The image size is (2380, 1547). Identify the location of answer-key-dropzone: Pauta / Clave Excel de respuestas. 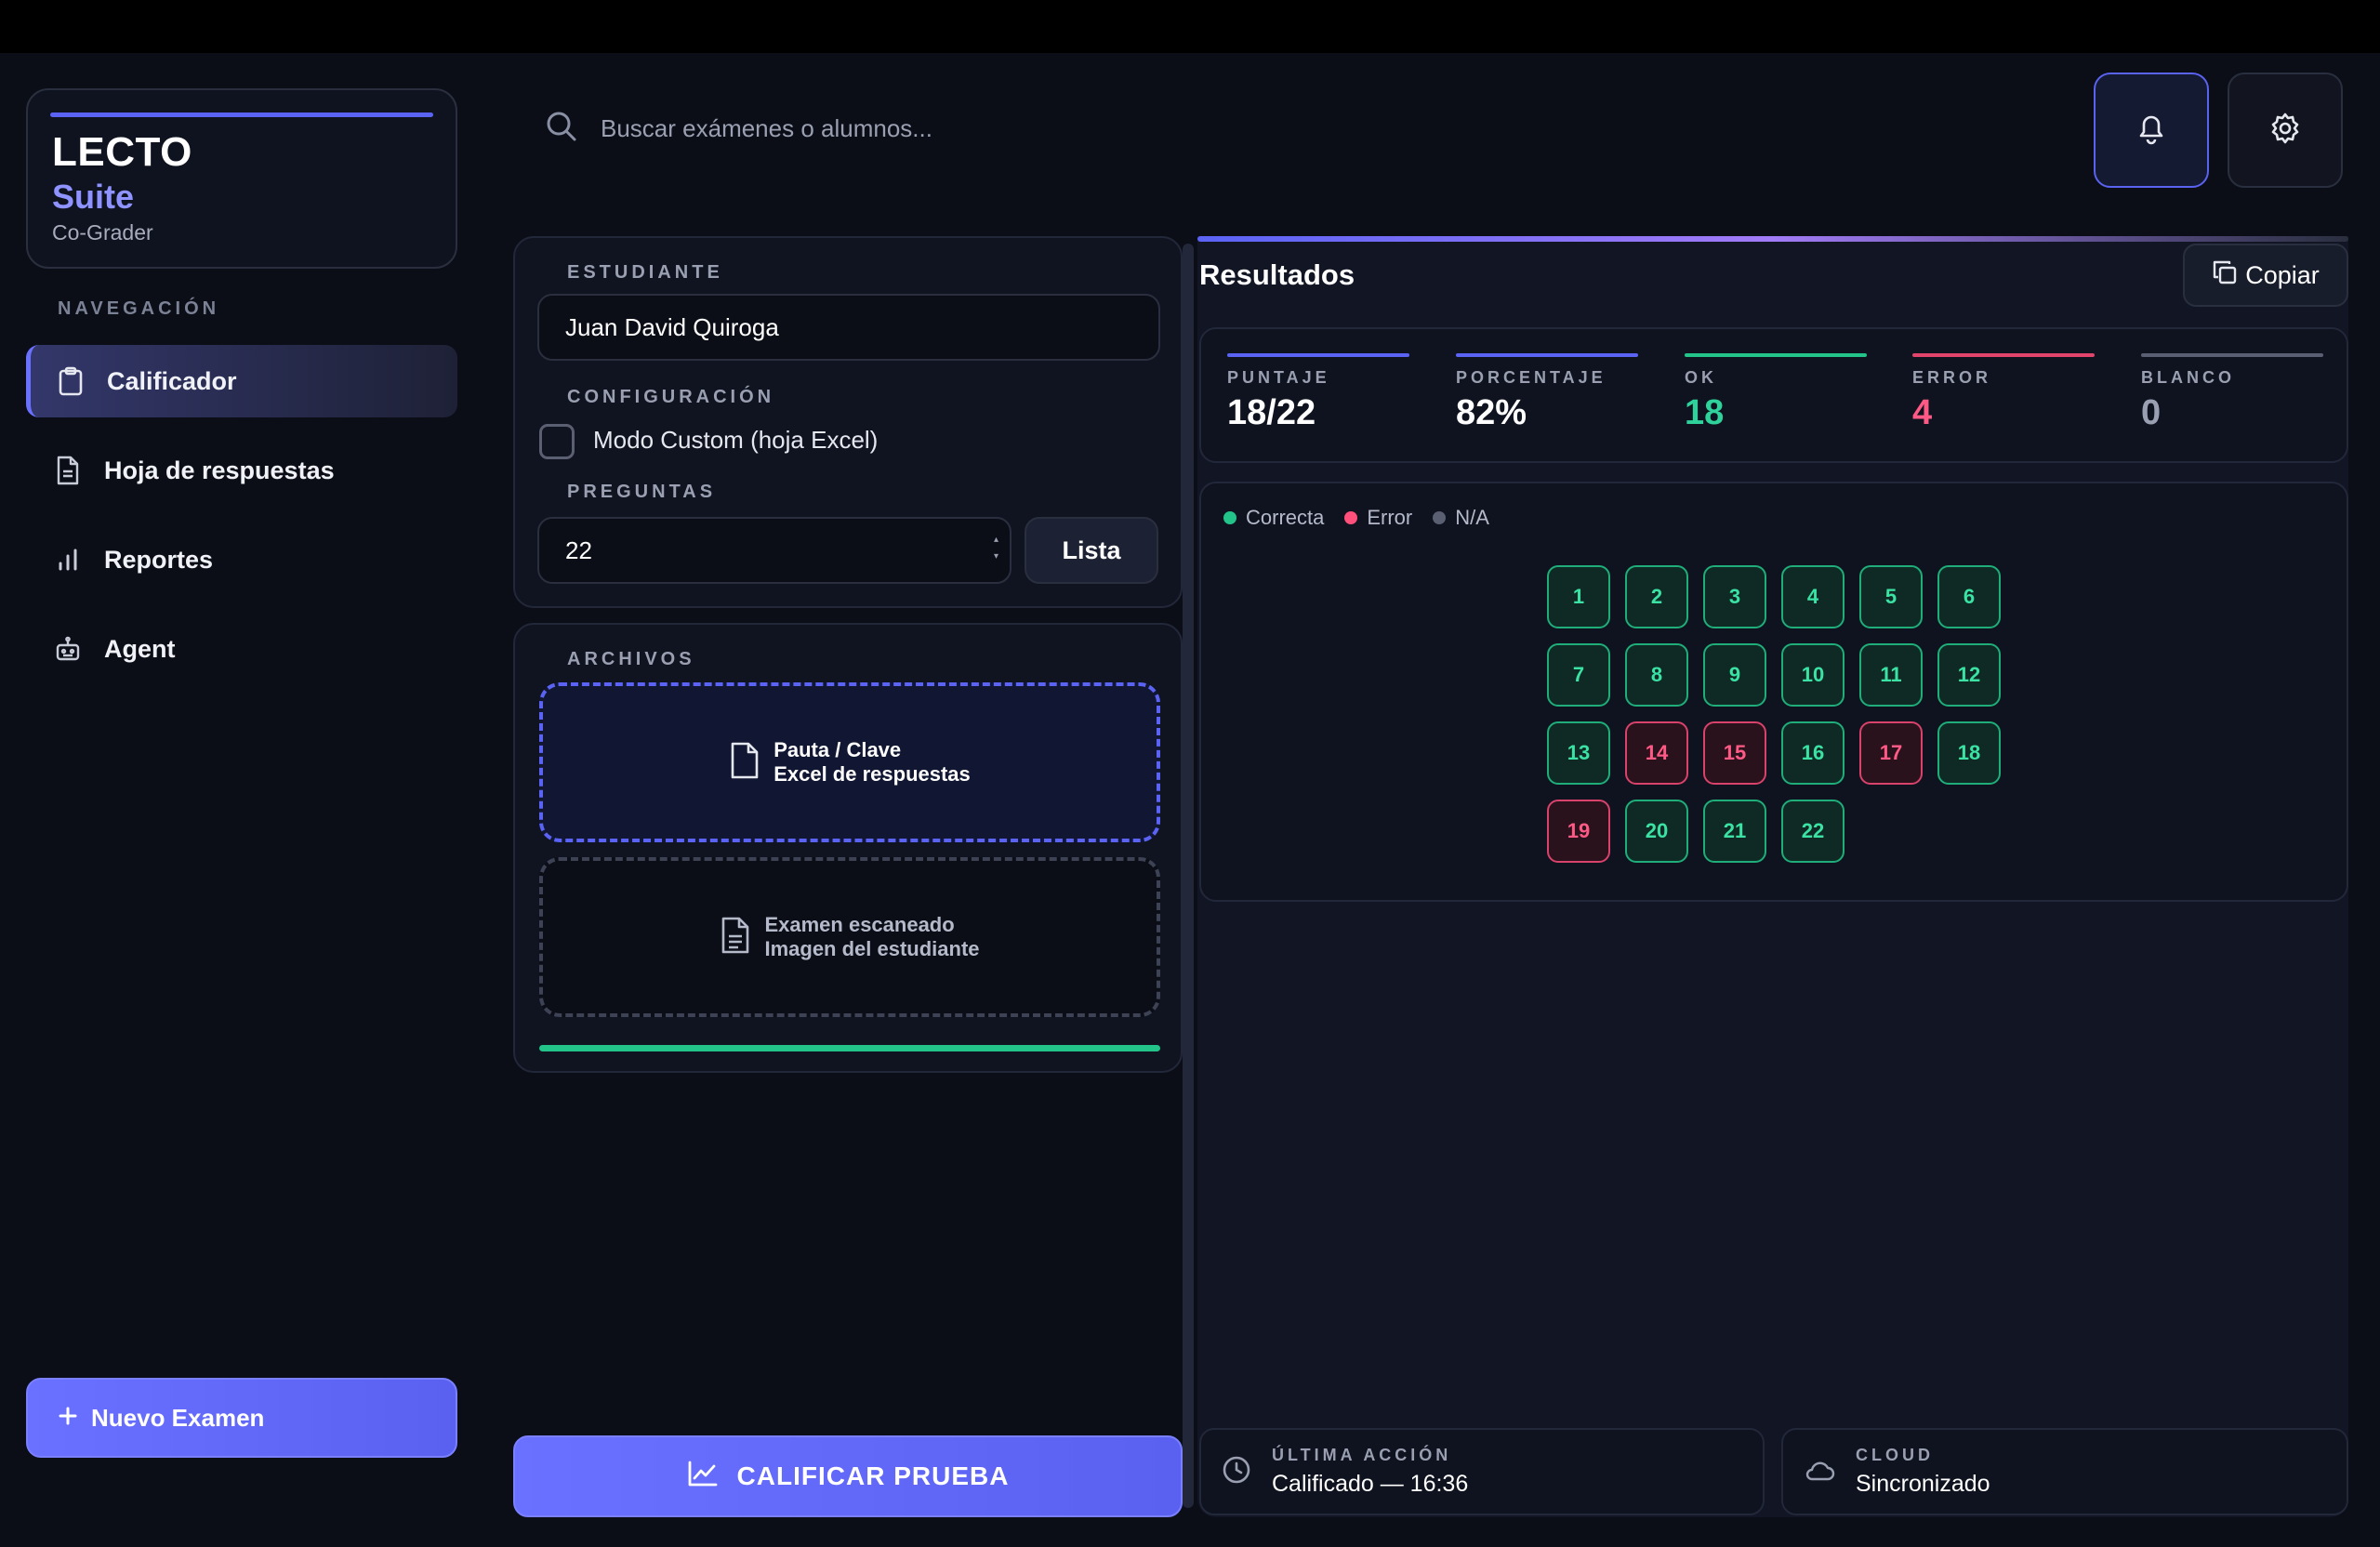
(849, 762).